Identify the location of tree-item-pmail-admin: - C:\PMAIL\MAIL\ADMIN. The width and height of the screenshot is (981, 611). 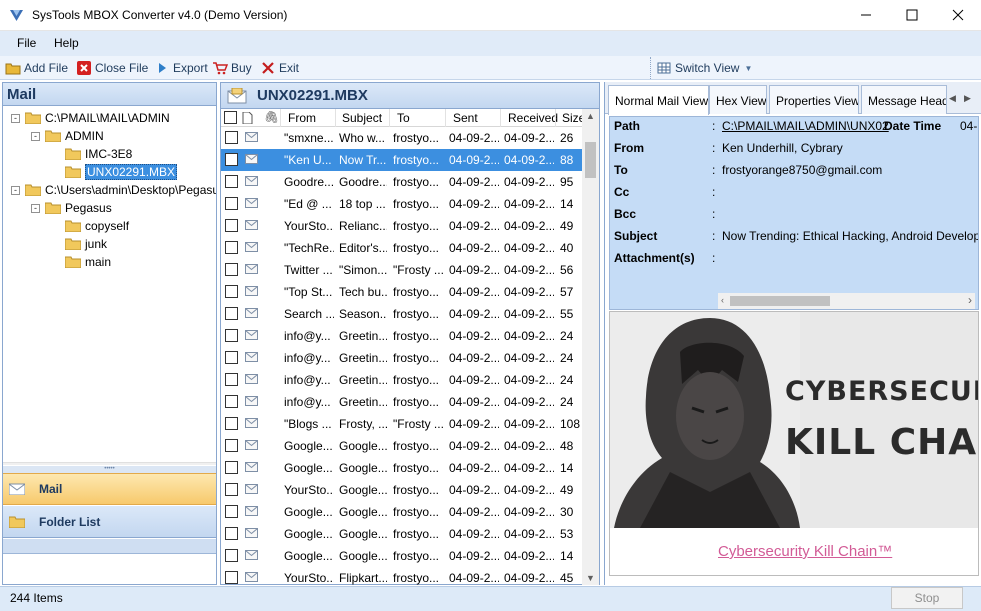
(90, 118).